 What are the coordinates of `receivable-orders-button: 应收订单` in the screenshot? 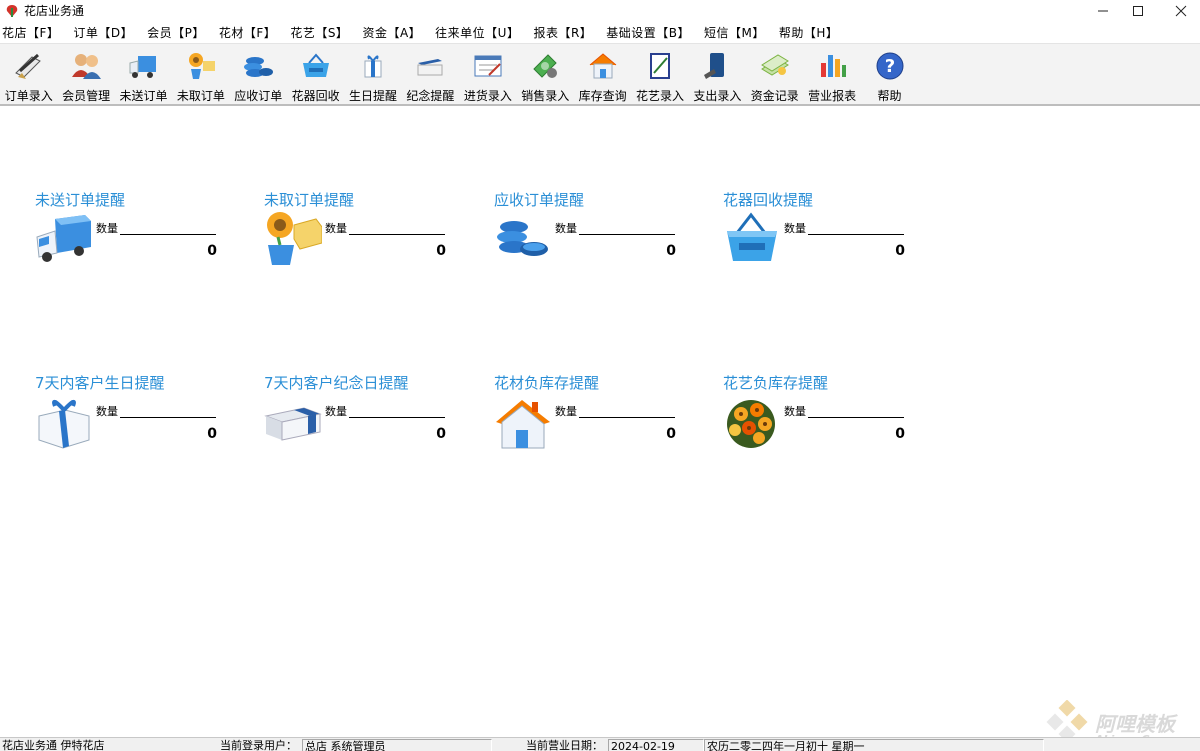 It's located at (258, 74).